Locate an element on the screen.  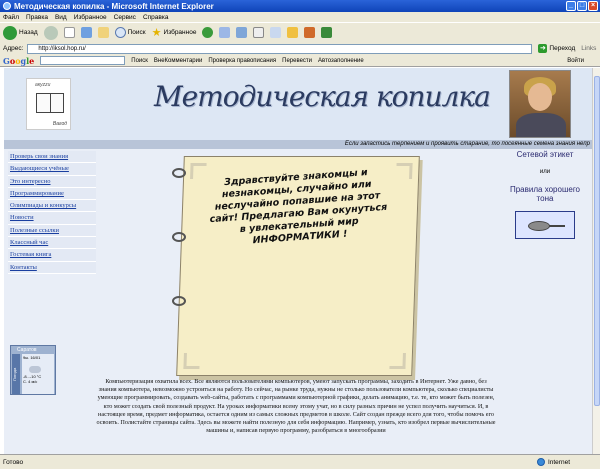
book-icon is located at coordinates (50, 103).